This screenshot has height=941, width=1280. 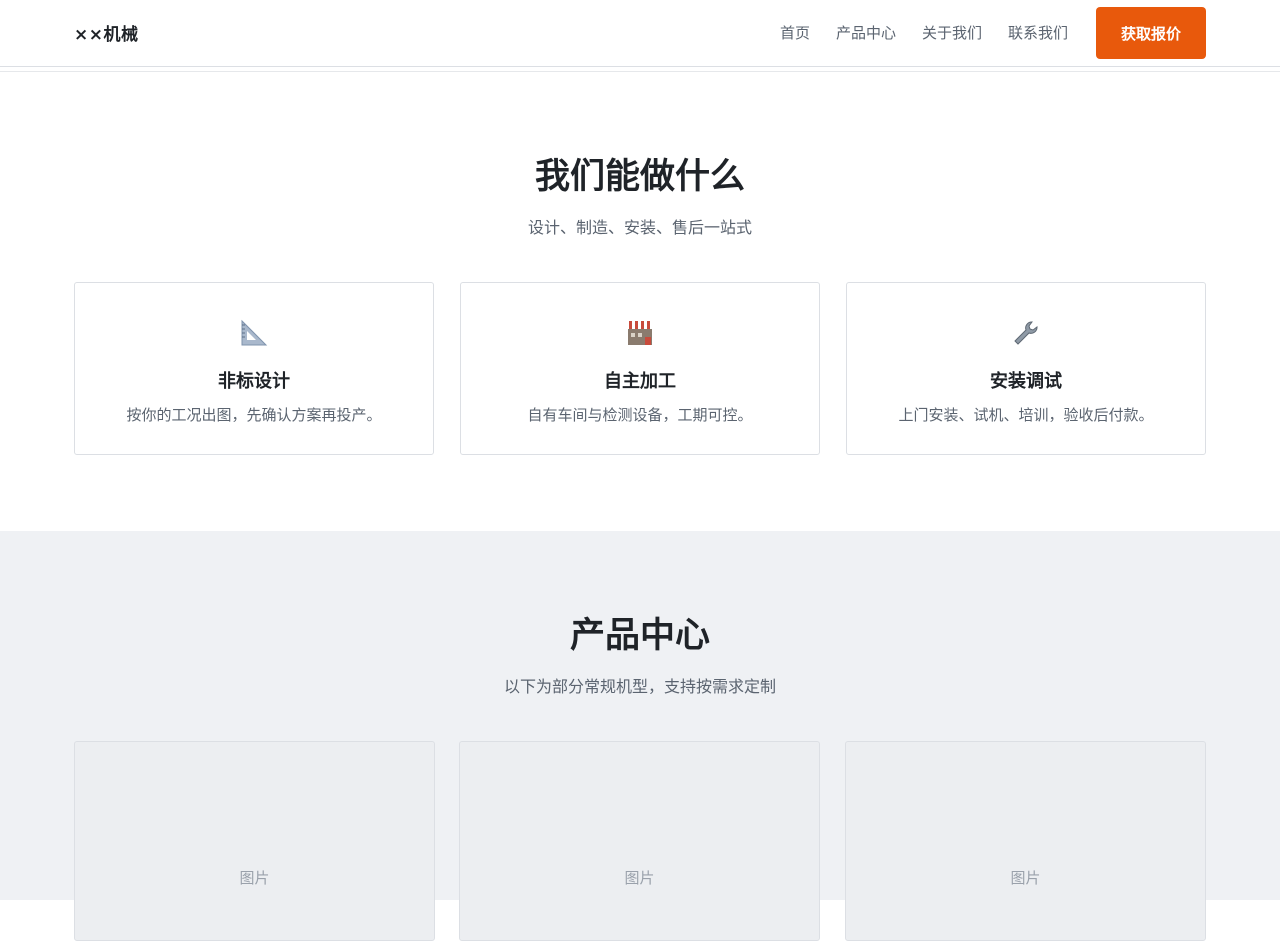 What do you see at coordinates (639, 636) in the screenshot?
I see `products-title: 产品中心` at bounding box center [639, 636].